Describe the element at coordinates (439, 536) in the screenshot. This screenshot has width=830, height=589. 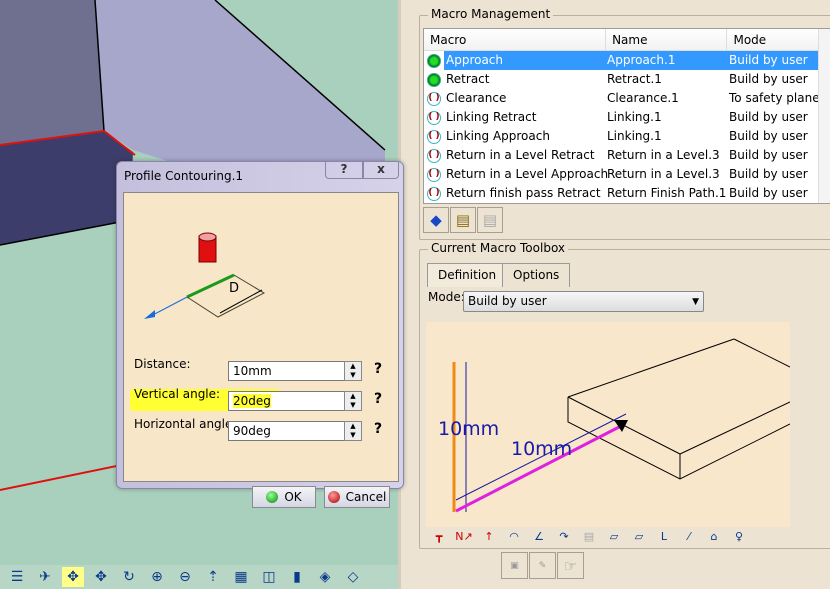
I see `tangent-motion-icon: ┳` at that location.